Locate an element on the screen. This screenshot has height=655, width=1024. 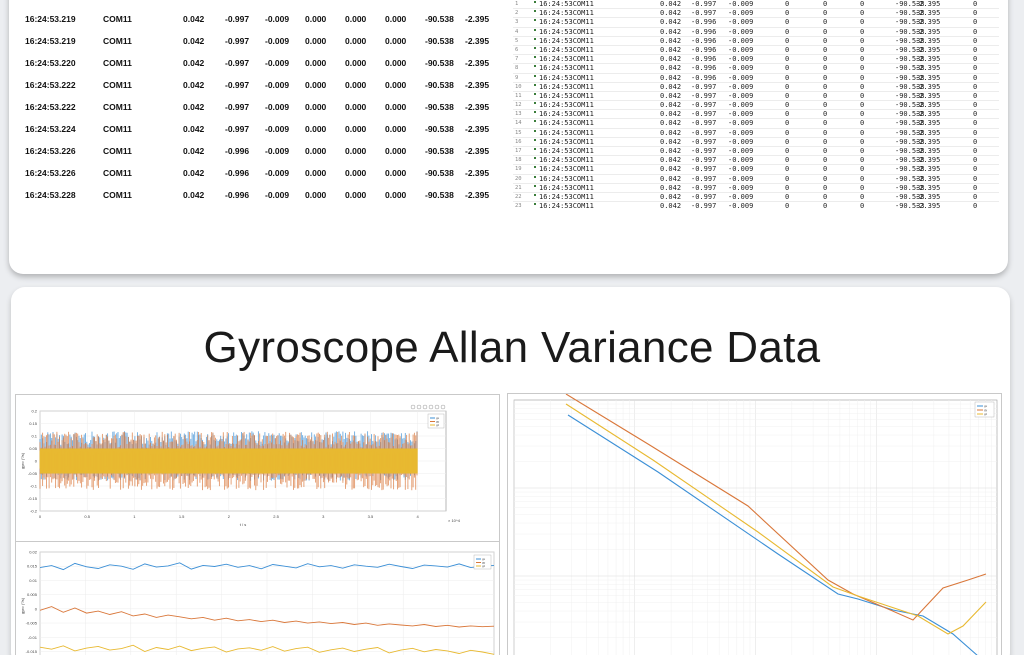
row-number: 16 is located at coordinates (518, 141).